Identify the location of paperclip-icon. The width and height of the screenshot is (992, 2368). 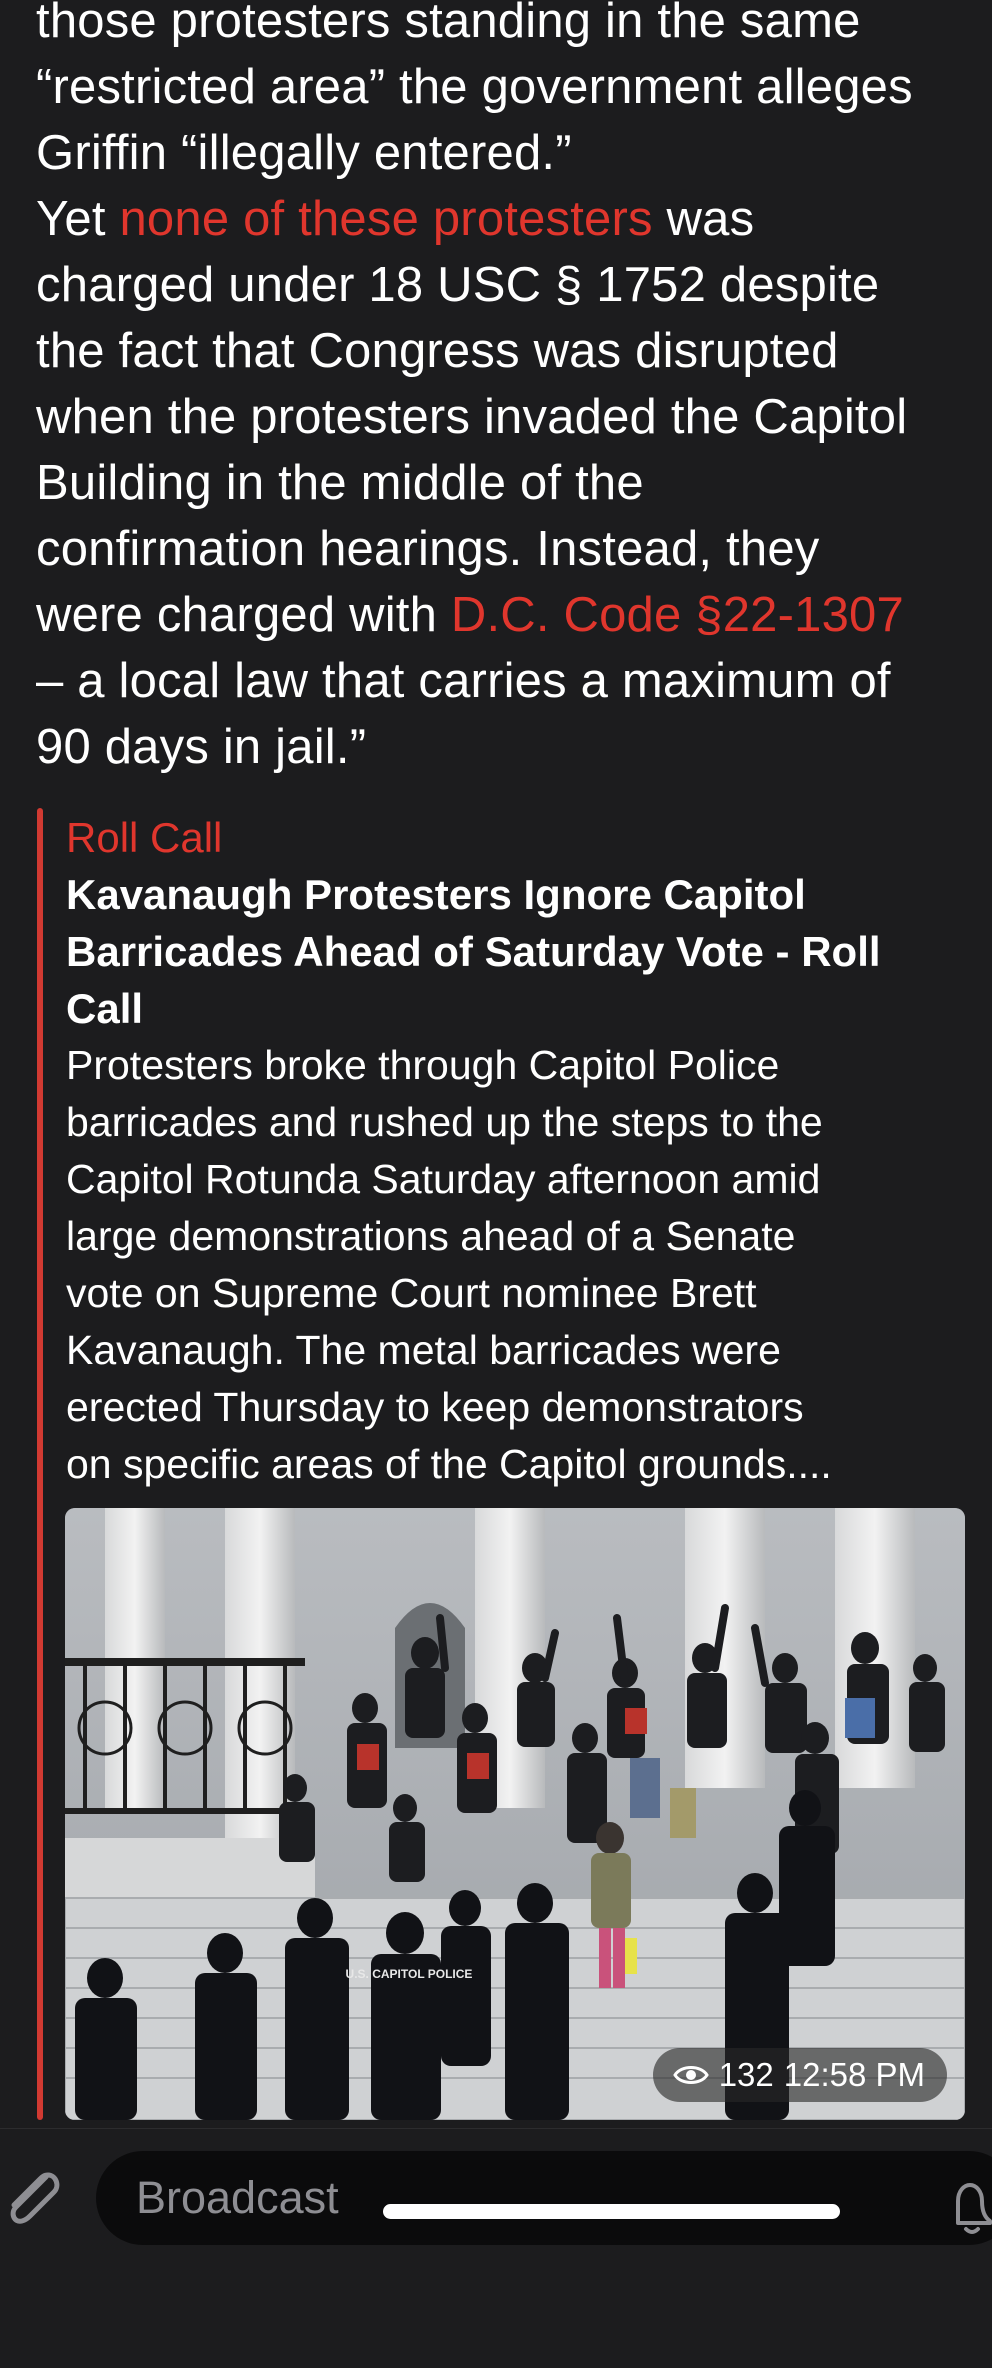
(32, 2196).